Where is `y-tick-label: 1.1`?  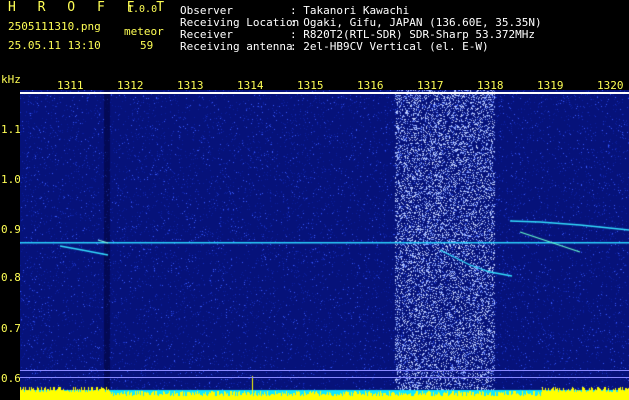
y-tick-label: 1.1 is located at coordinates (11, 129).